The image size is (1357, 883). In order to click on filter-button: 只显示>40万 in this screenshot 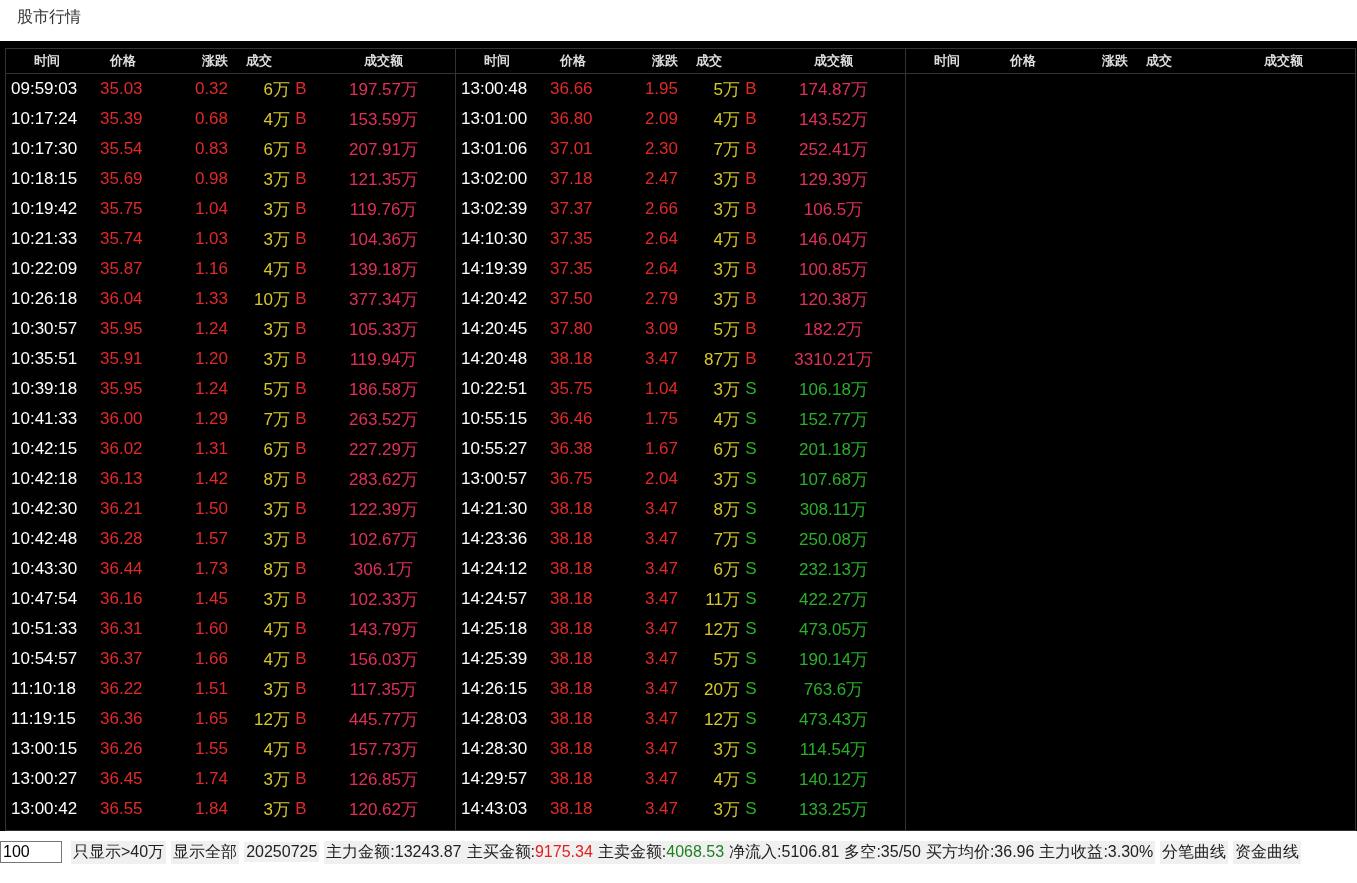, I will do `click(119, 852)`.